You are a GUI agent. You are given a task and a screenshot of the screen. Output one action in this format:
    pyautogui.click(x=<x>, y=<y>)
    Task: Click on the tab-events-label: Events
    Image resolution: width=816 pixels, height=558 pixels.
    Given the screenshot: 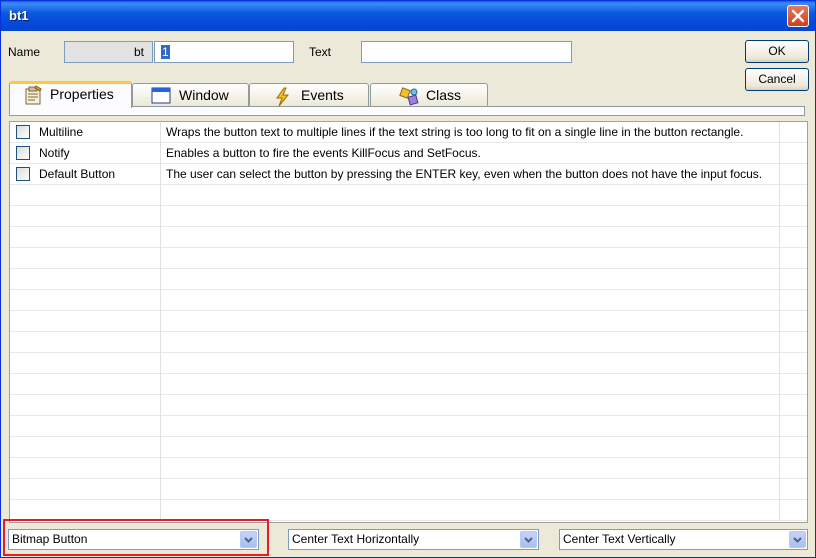 What is the action you would take?
    pyautogui.click(x=322, y=95)
    